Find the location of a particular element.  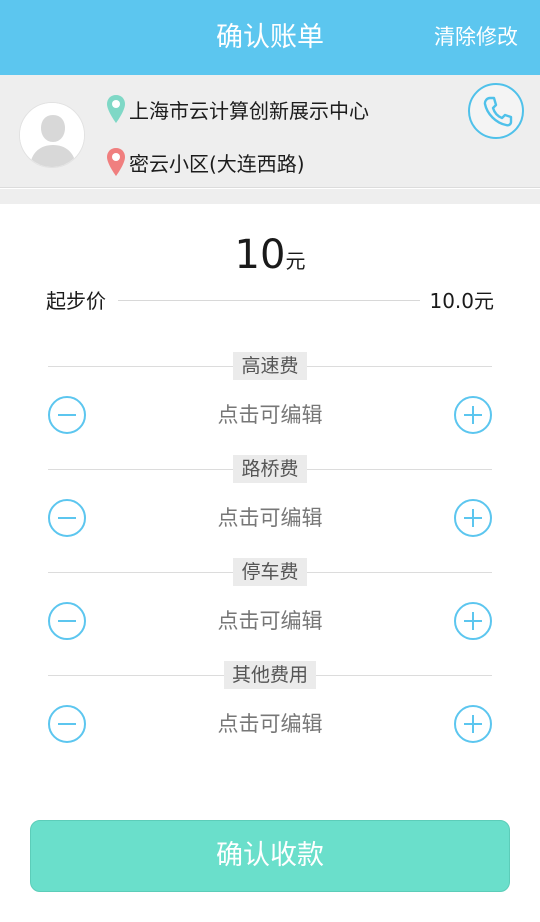

fee-label: 路桥费 is located at coordinates (270, 469).